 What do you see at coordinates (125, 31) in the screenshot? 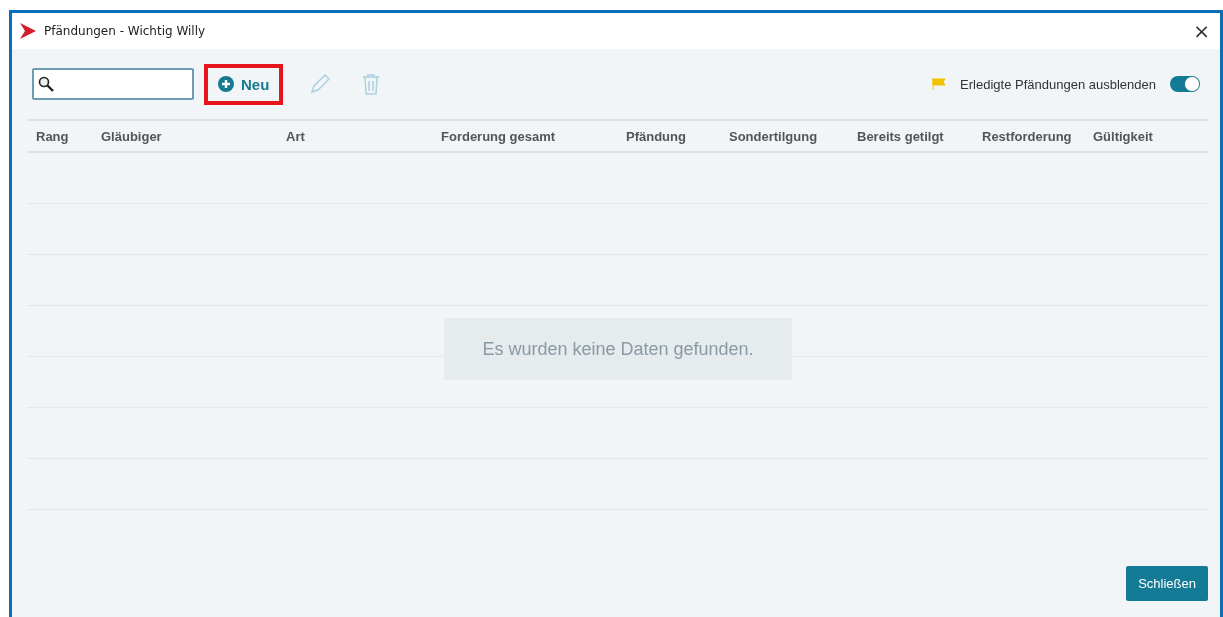
I see `window-title: Pfändungen - Wichtig Willy` at bounding box center [125, 31].